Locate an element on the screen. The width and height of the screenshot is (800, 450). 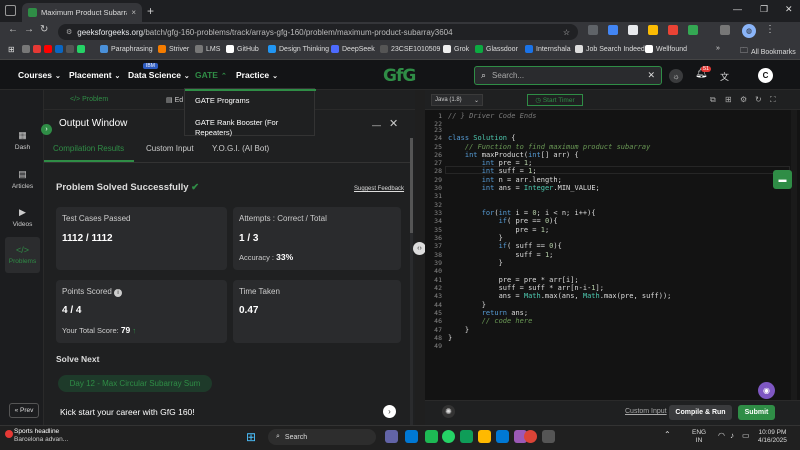
battery-icon: ▭ is located at coordinates (746, 435).